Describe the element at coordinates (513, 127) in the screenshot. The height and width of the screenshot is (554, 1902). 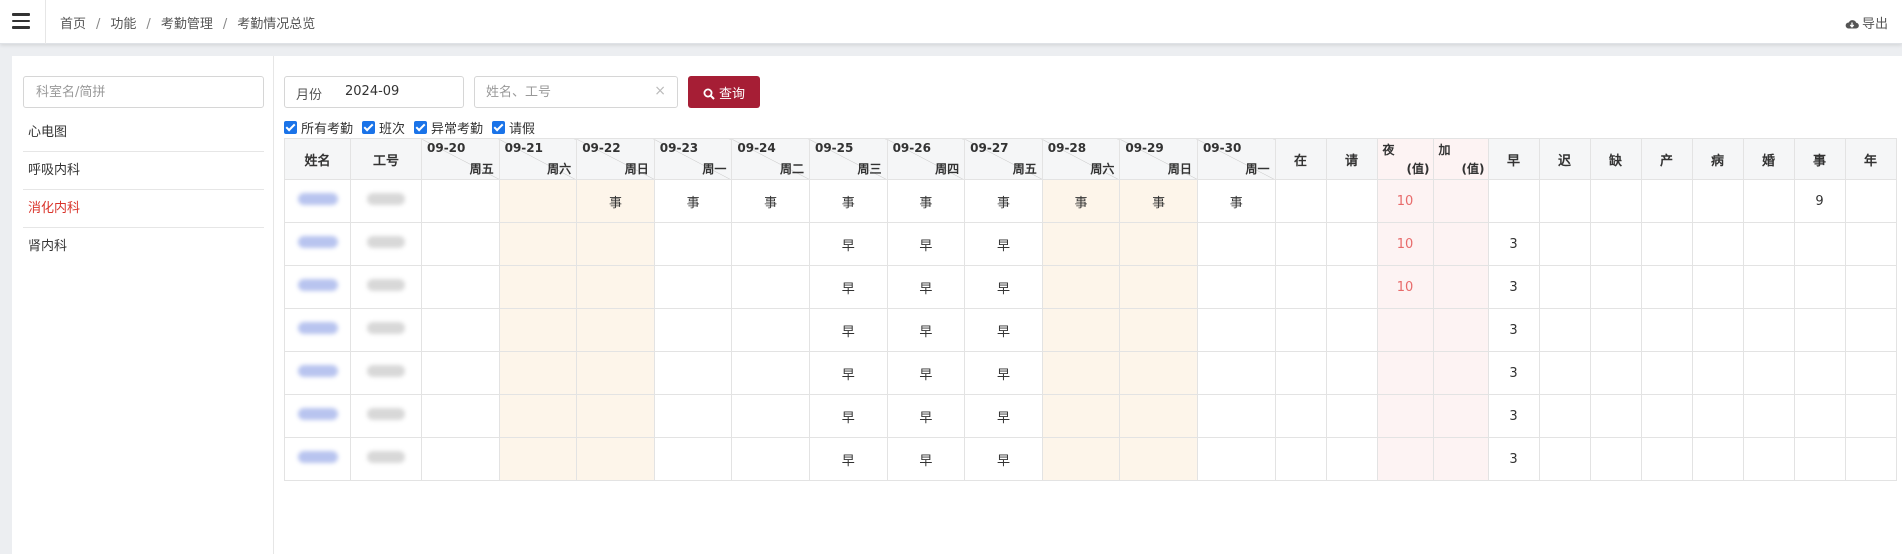
I see `filter-checkbox: 请假` at that location.